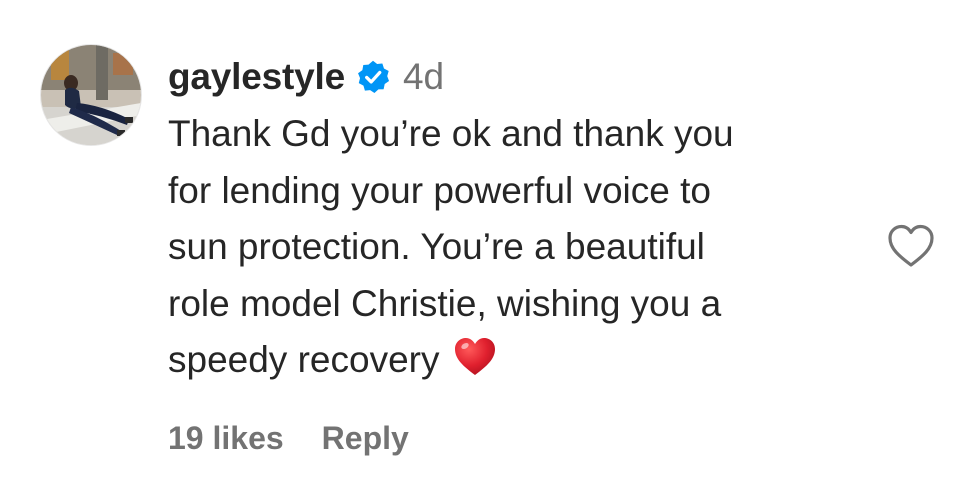  What do you see at coordinates (513, 360) in the screenshot?
I see `comment-text-last-line: speedy recovery` at bounding box center [513, 360].